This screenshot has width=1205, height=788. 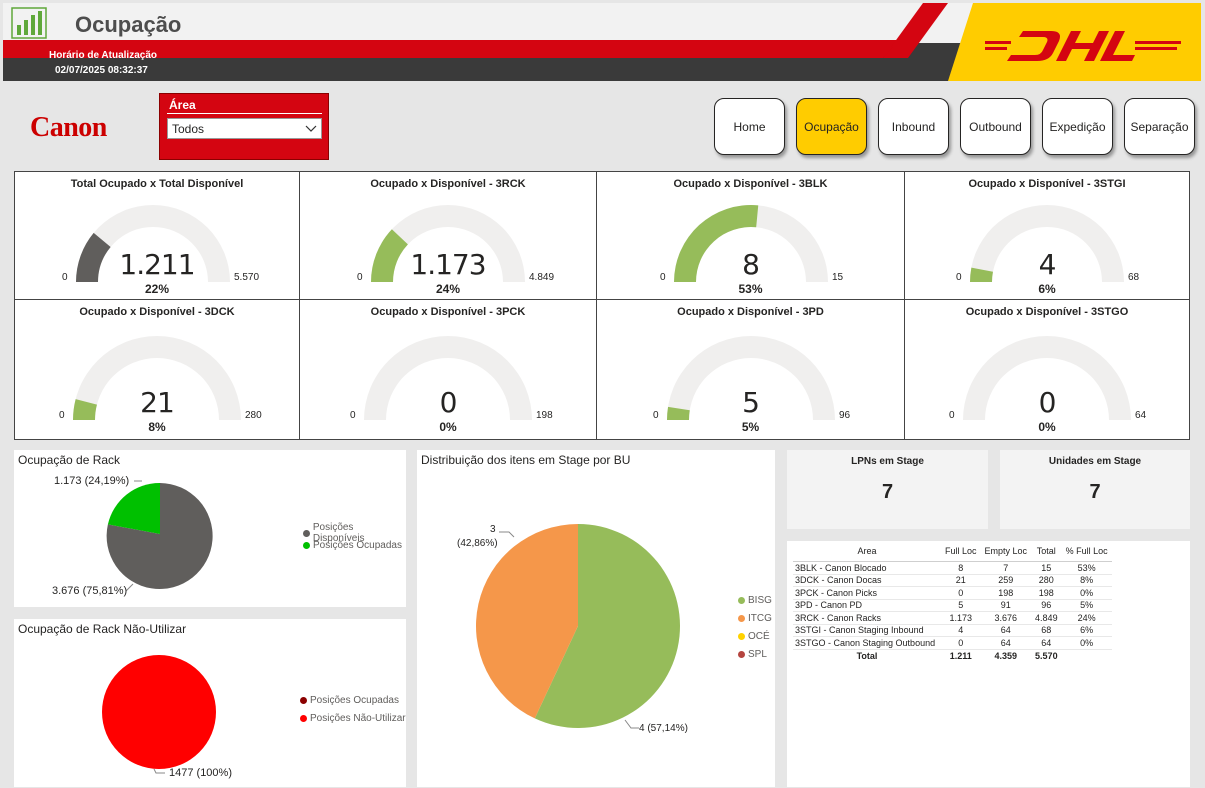 What do you see at coordinates (68, 127) in the screenshot?
I see `canon-logo: Canon` at bounding box center [68, 127].